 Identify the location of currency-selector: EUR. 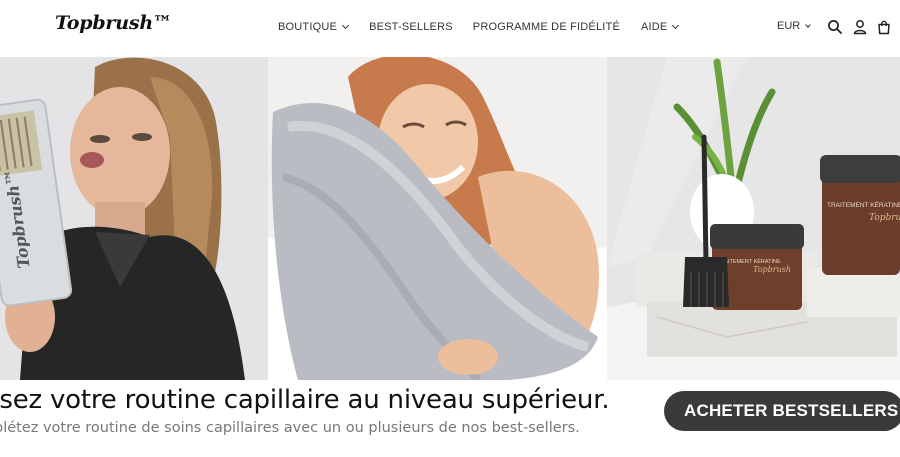
(794, 26).